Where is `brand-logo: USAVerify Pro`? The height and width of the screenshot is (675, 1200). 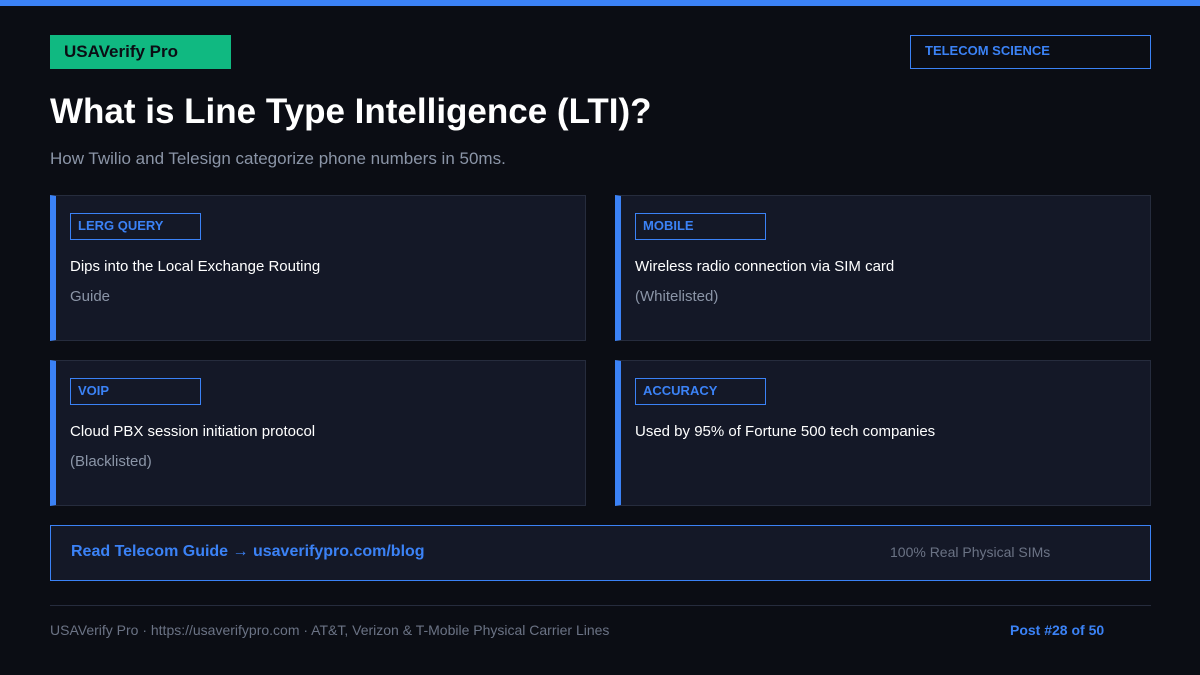
brand-logo: USAVerify Pro is located at coordinates (140, 52).